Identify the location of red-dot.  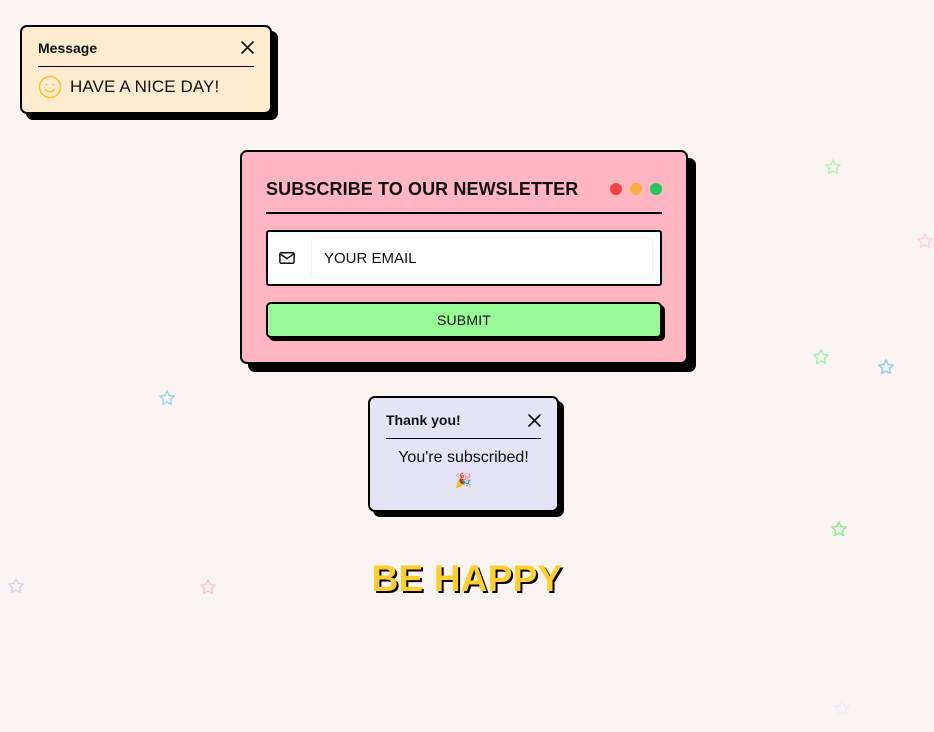
(616, 189).